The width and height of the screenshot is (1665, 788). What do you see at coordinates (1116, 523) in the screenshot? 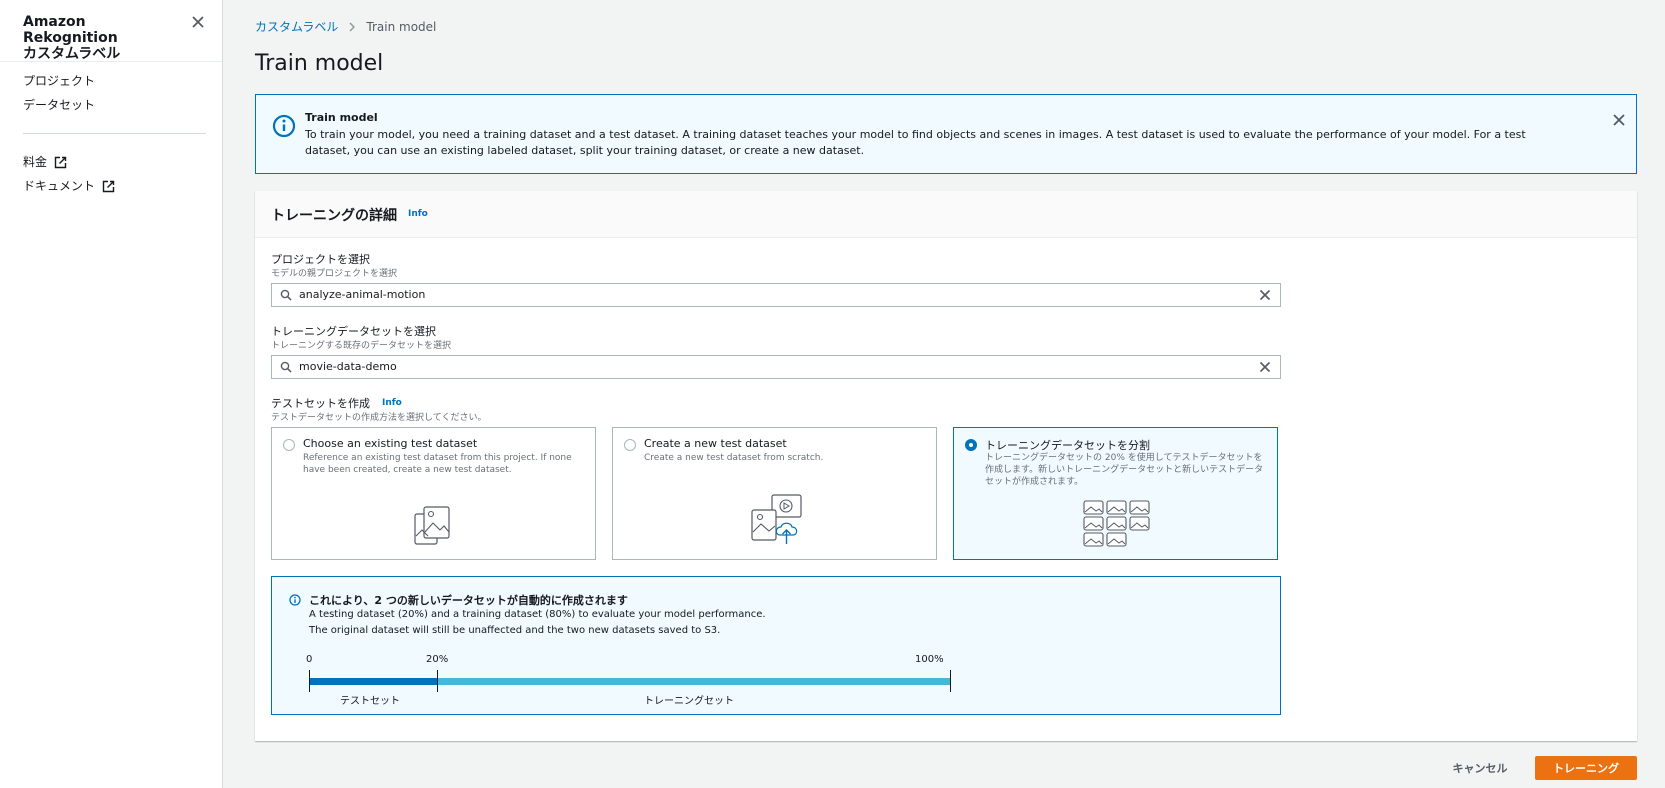
I see `split-images-illustration-icon` at bounding box center [1116, 523].